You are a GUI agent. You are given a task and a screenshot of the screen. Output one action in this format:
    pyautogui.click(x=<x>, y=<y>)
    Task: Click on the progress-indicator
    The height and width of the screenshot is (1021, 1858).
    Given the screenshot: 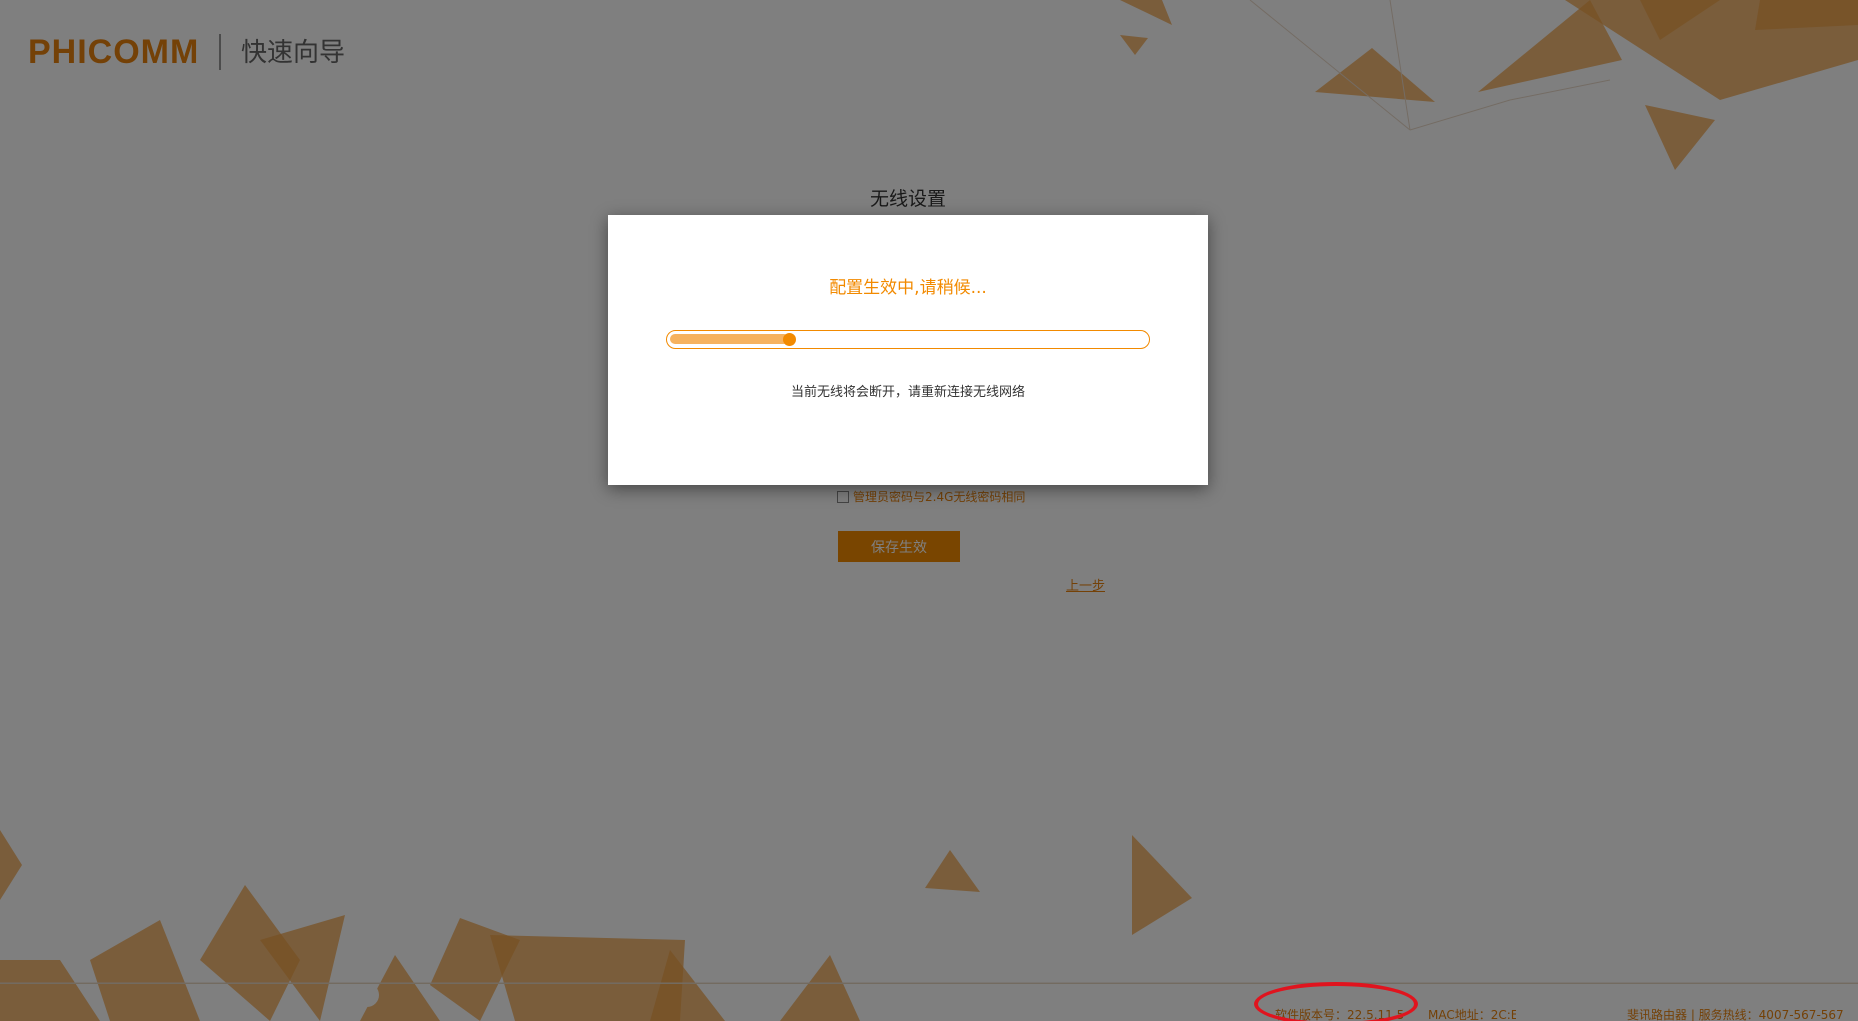 What is the action you would take?
    pyautogui.click(x=789, y=339)
    